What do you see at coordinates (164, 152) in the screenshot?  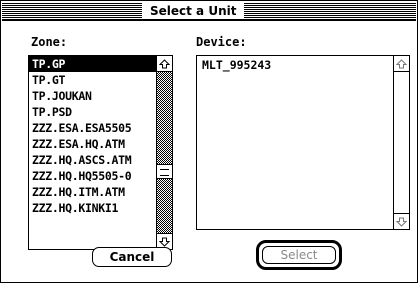 I see `zone-scrollbar` at bounding box center [164, 152].